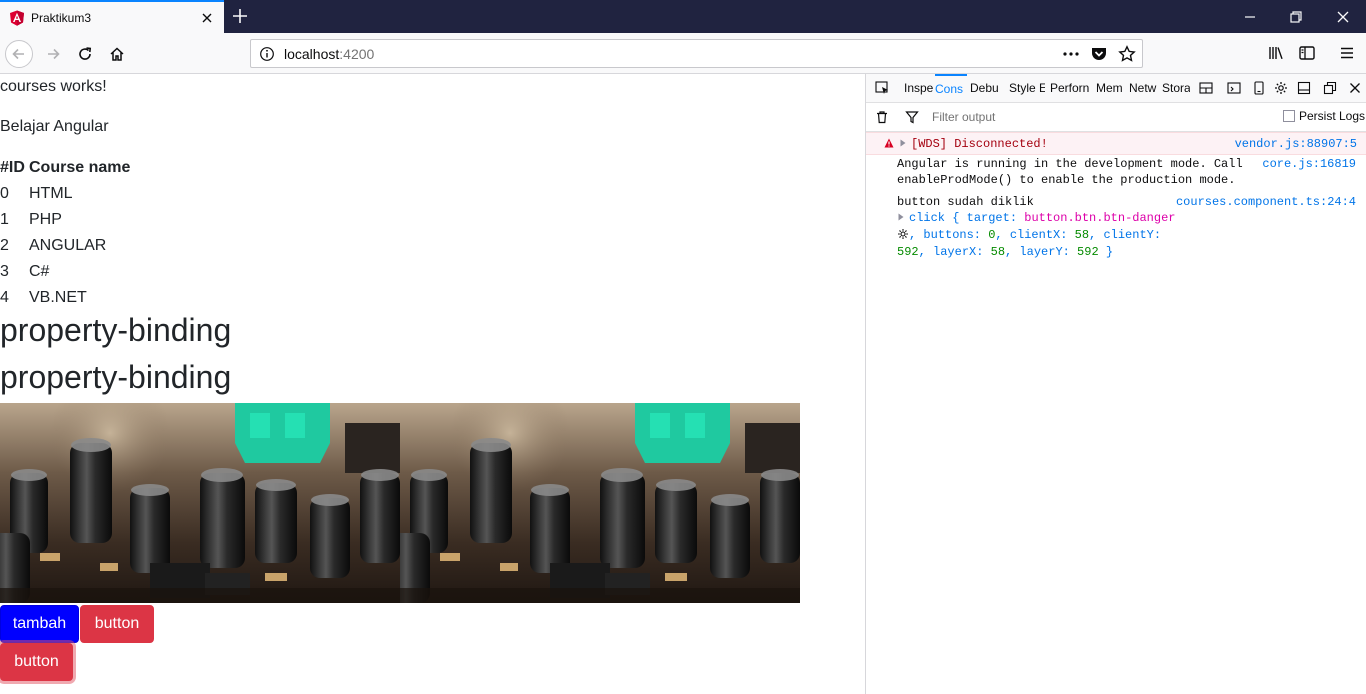 The image size is (1366, 694). What do you see at coordinates (1347, 53) in the screenshot?
I see `menu-icon` at bounding box center [1347, 53].